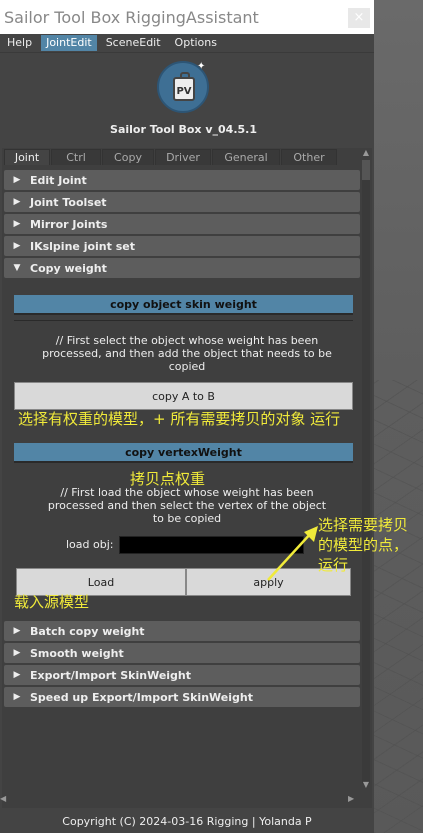 Image resolution: width=423 pixels, height=833 pixels. What do you see at coordinates (366, 153) in the screenshot?
I see `scroll-up-arrow-icon: ▲` at bounding box center [366, 153].